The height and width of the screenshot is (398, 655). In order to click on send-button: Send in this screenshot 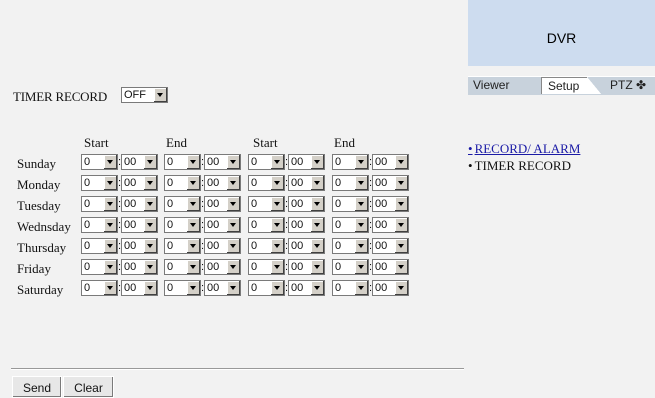, I will do `click(37, 387)`.